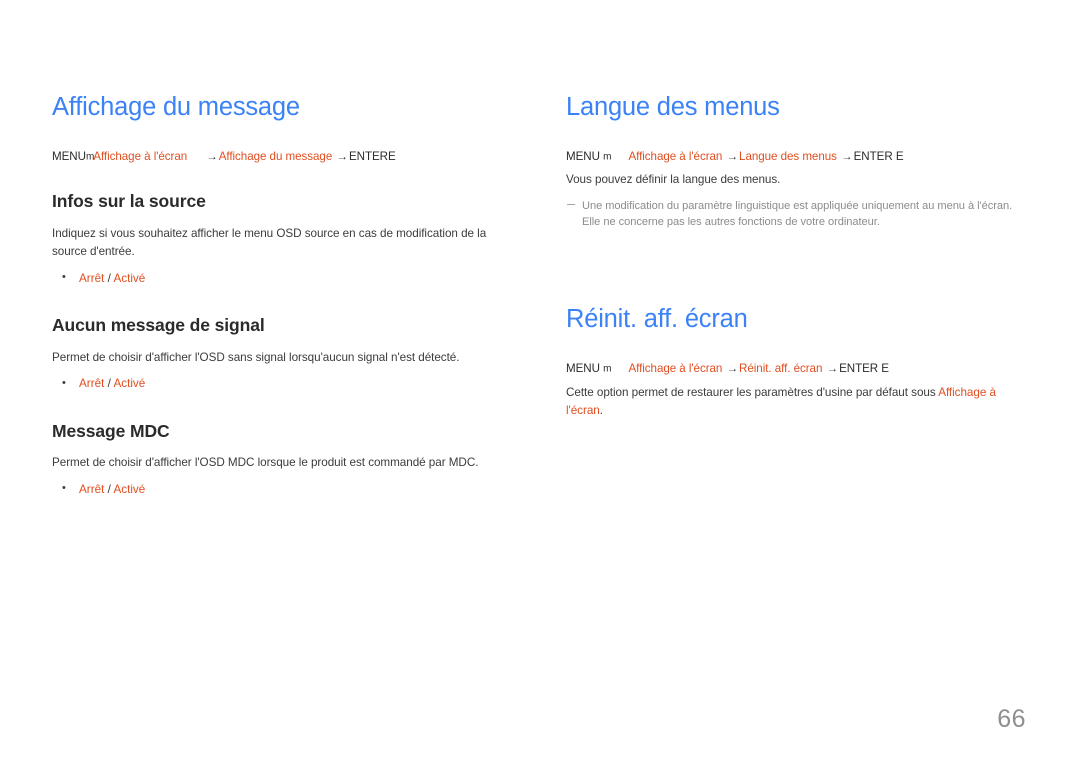  I want to click on section-body-langue: Vous pouvez définir la langue des menus., so click(673, 180).